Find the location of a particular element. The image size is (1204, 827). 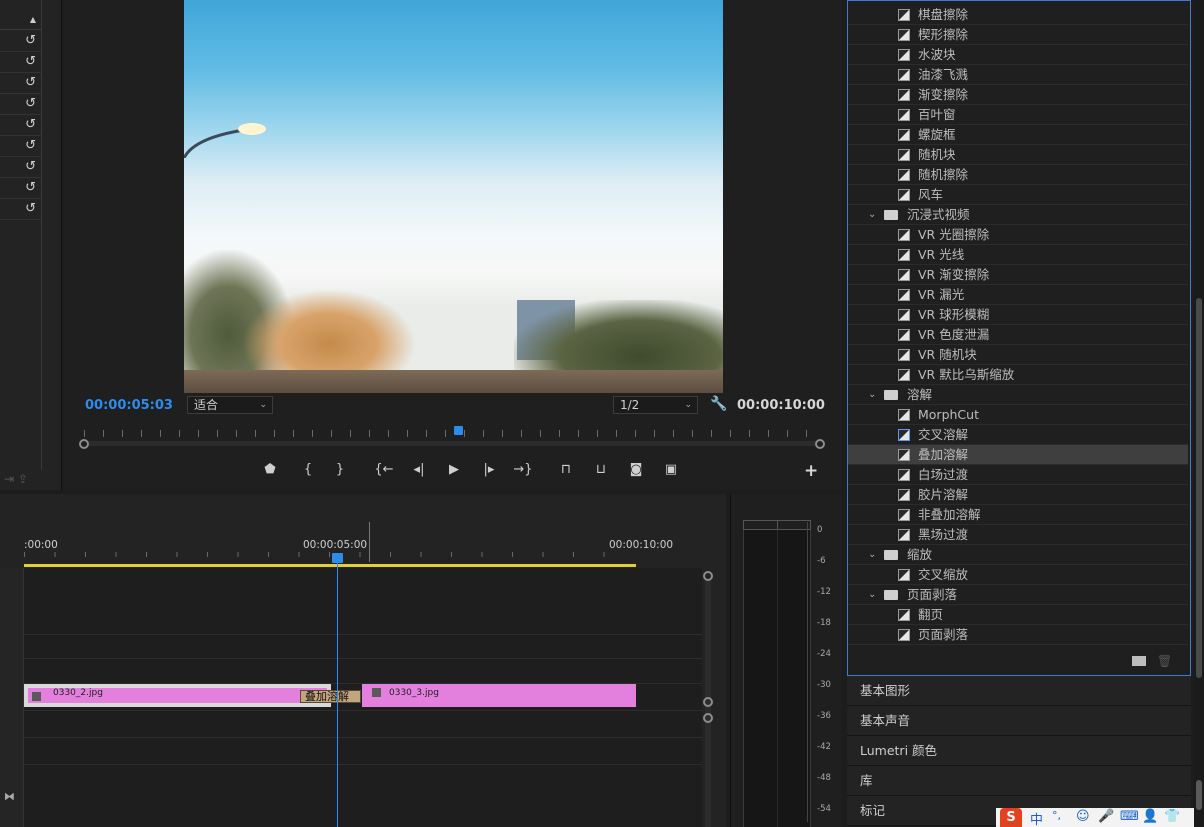

track-toggle-icon: ⧓ is located at coordinates (9, 796).